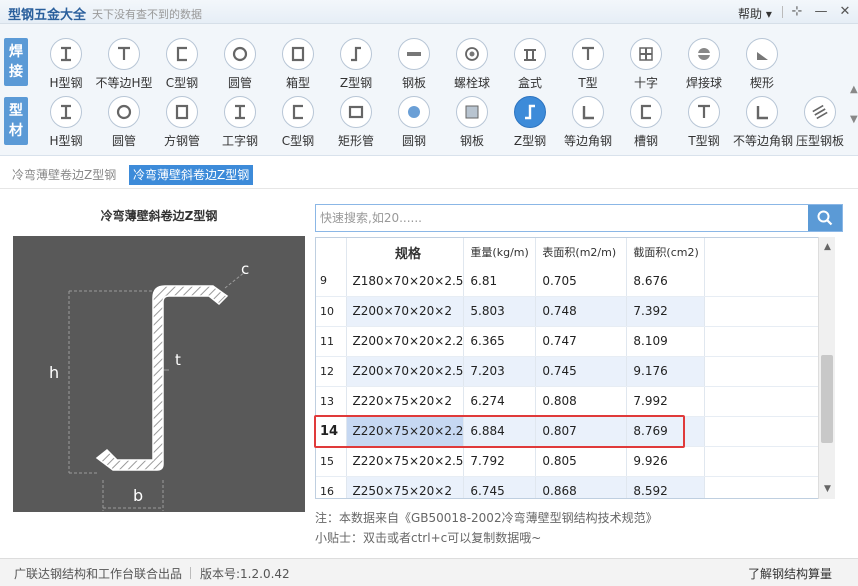  I want to click on row-weight: 6.745, so click(500, 487).